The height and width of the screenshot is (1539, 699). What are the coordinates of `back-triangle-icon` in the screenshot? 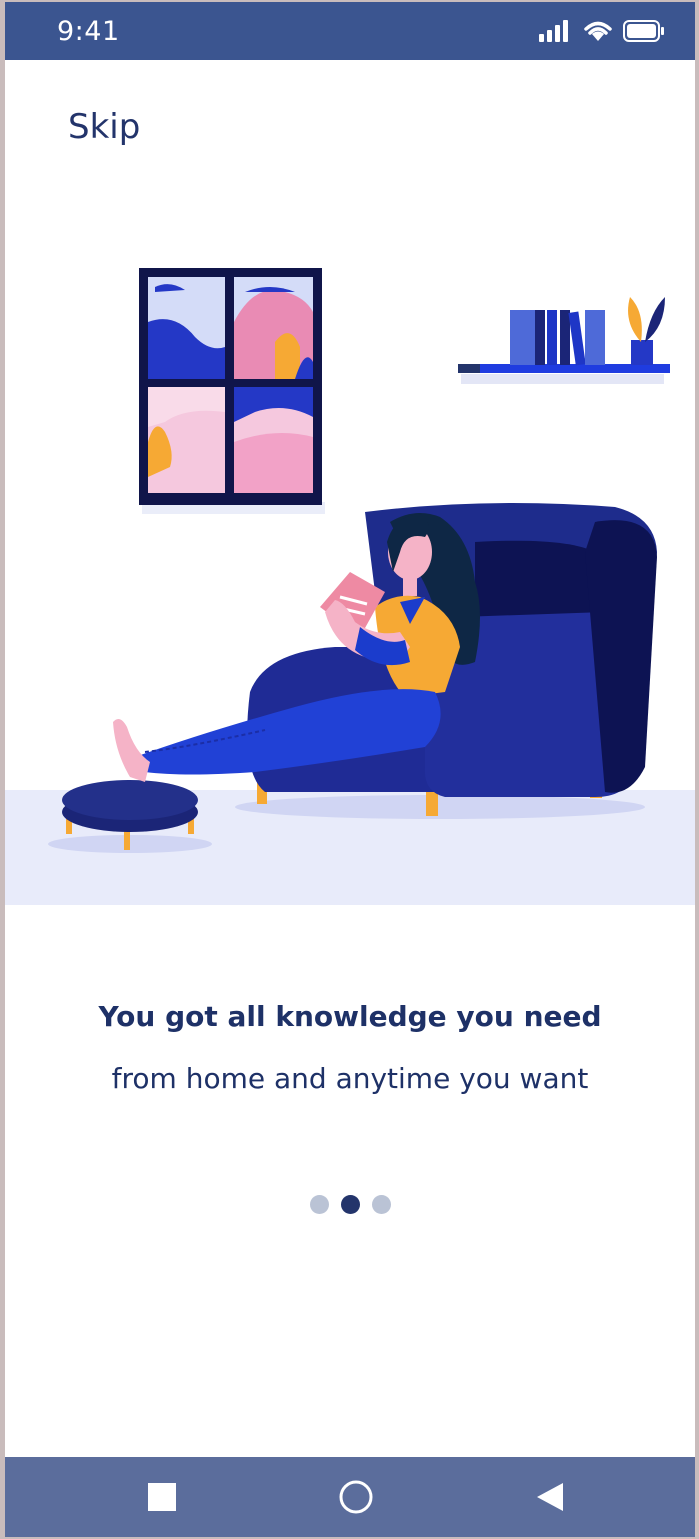 It's located at (550, 1497).